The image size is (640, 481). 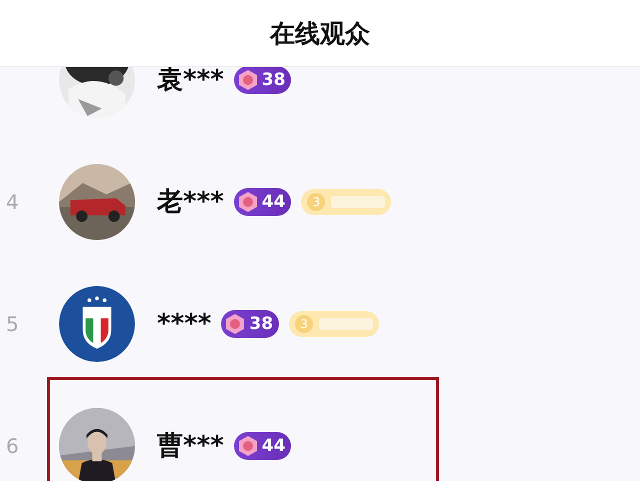 I want to click on viewer-name: 老***, so click(x=190, y=202).